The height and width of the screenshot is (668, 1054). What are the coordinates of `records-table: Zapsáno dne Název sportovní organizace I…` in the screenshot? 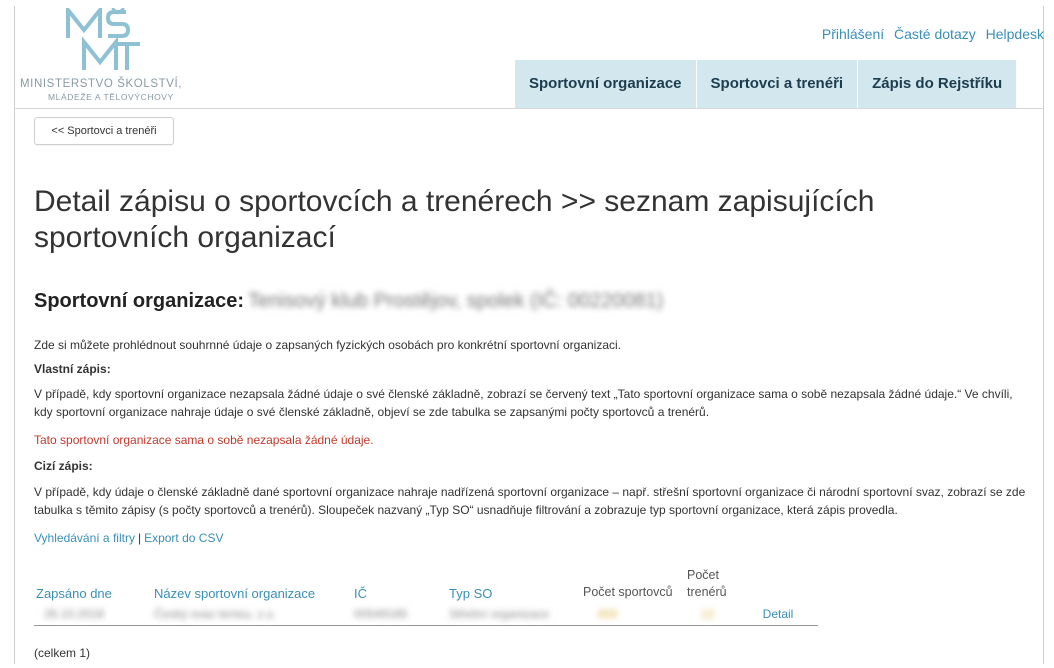 It's located at (426, 596).